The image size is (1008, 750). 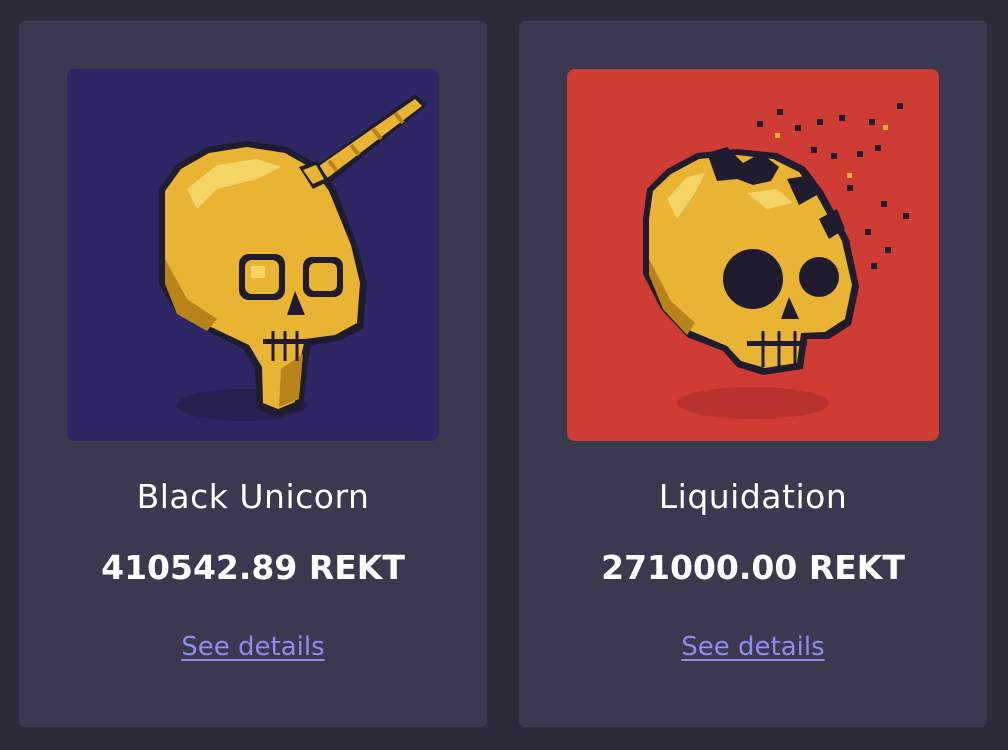 What do you see at coordinates (753, 496) in the screenshot?
I see `nft-name: Liquidation` at bounding box center [753, 496].